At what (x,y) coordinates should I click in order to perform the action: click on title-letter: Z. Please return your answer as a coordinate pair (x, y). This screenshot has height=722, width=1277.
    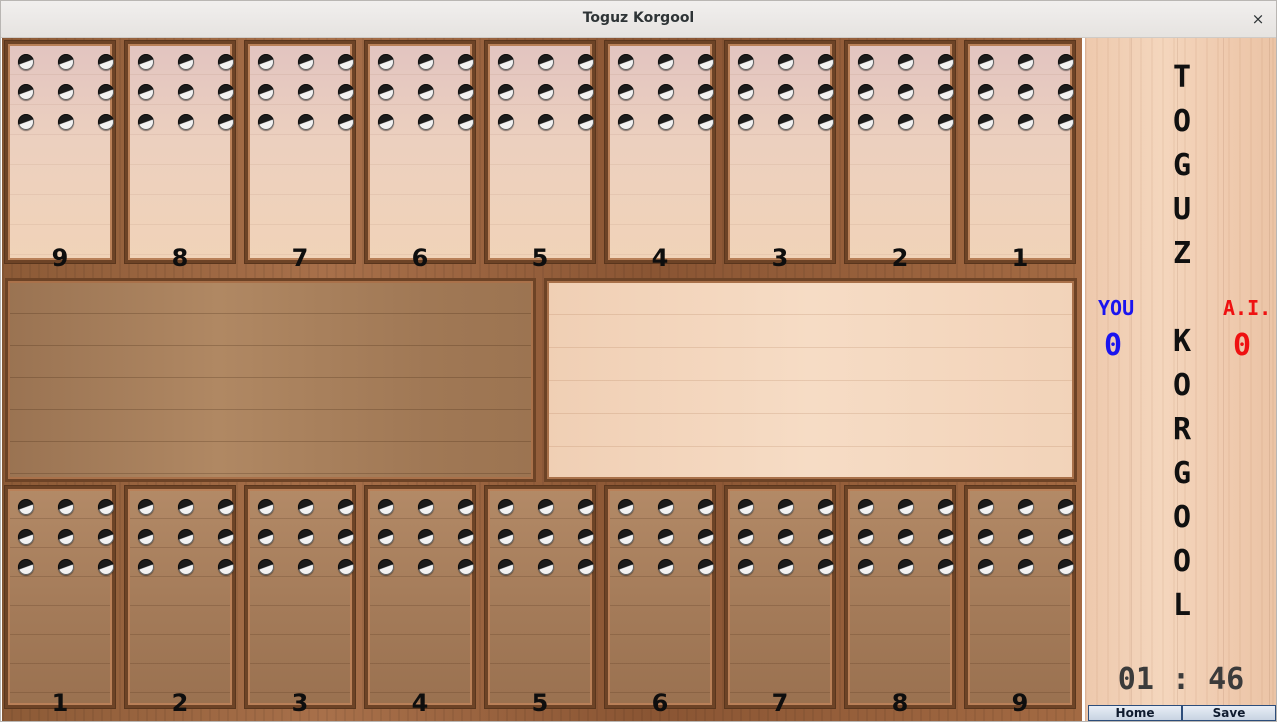
    Looking at the image, I should click on (1182, 253).